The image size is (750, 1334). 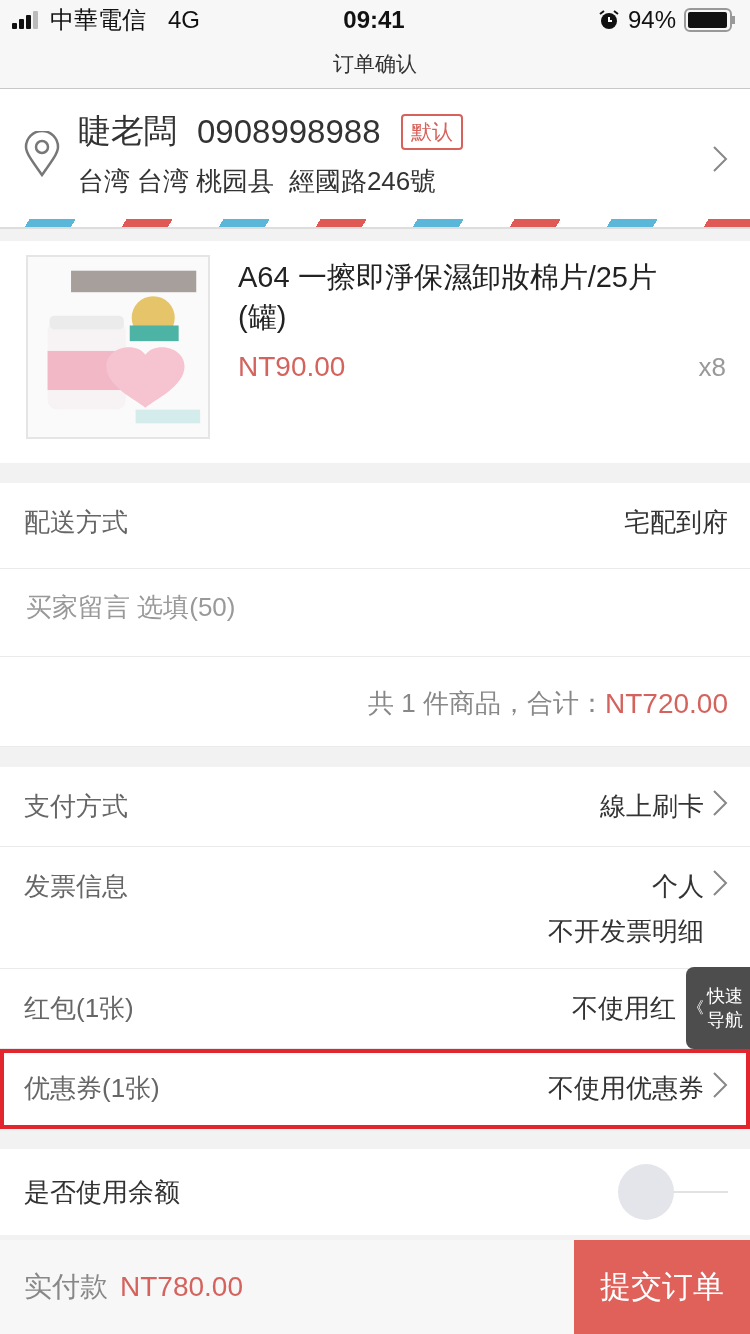 What do you see at coordinates (626, 931) in the screenshot?
I see `row-value: 不开发票明细` at bounding box center [626, 931].